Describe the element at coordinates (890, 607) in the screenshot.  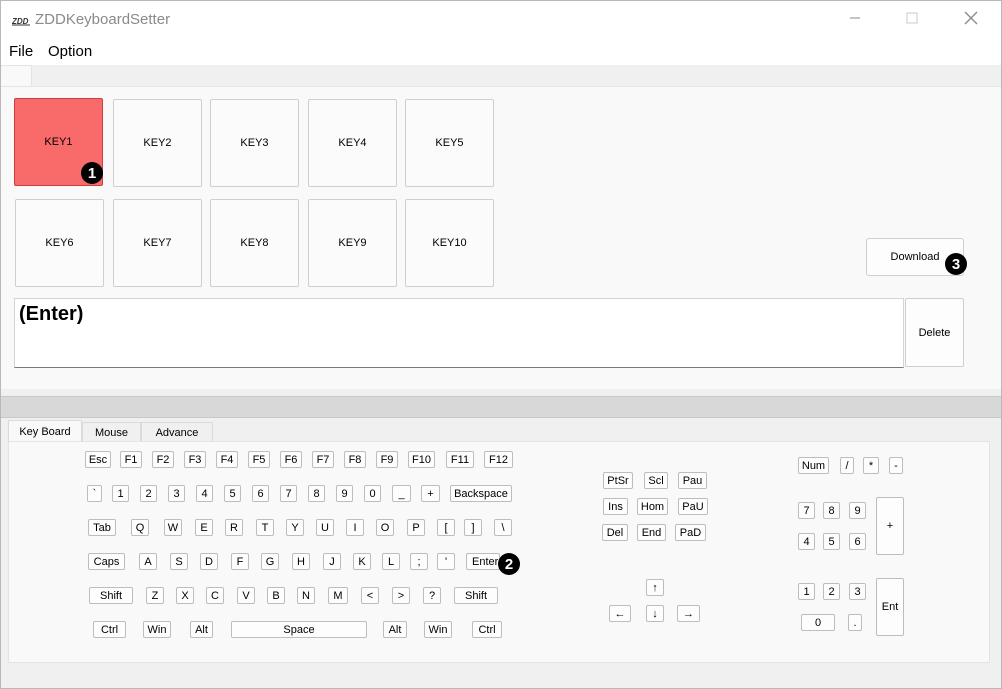
I see `kb-key: Ent` at that location.